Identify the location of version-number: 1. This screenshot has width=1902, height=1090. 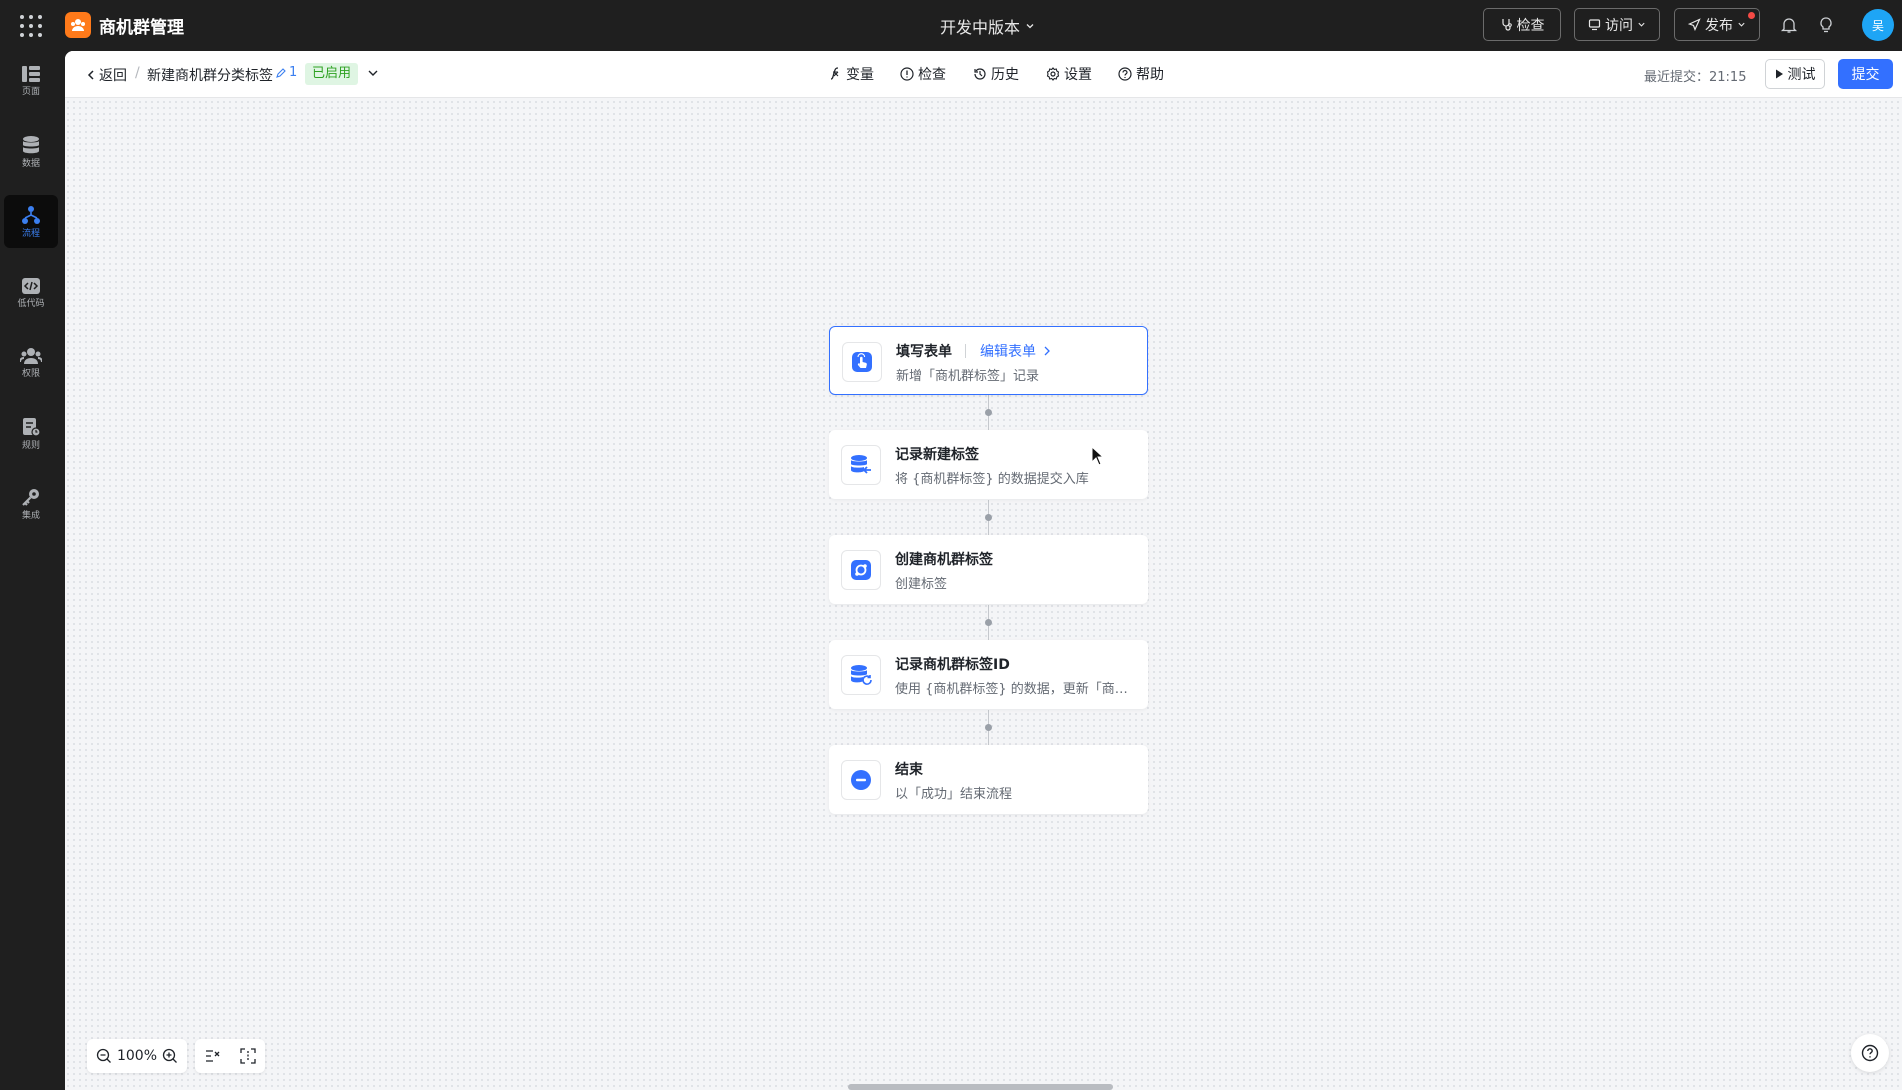
(293, 72).